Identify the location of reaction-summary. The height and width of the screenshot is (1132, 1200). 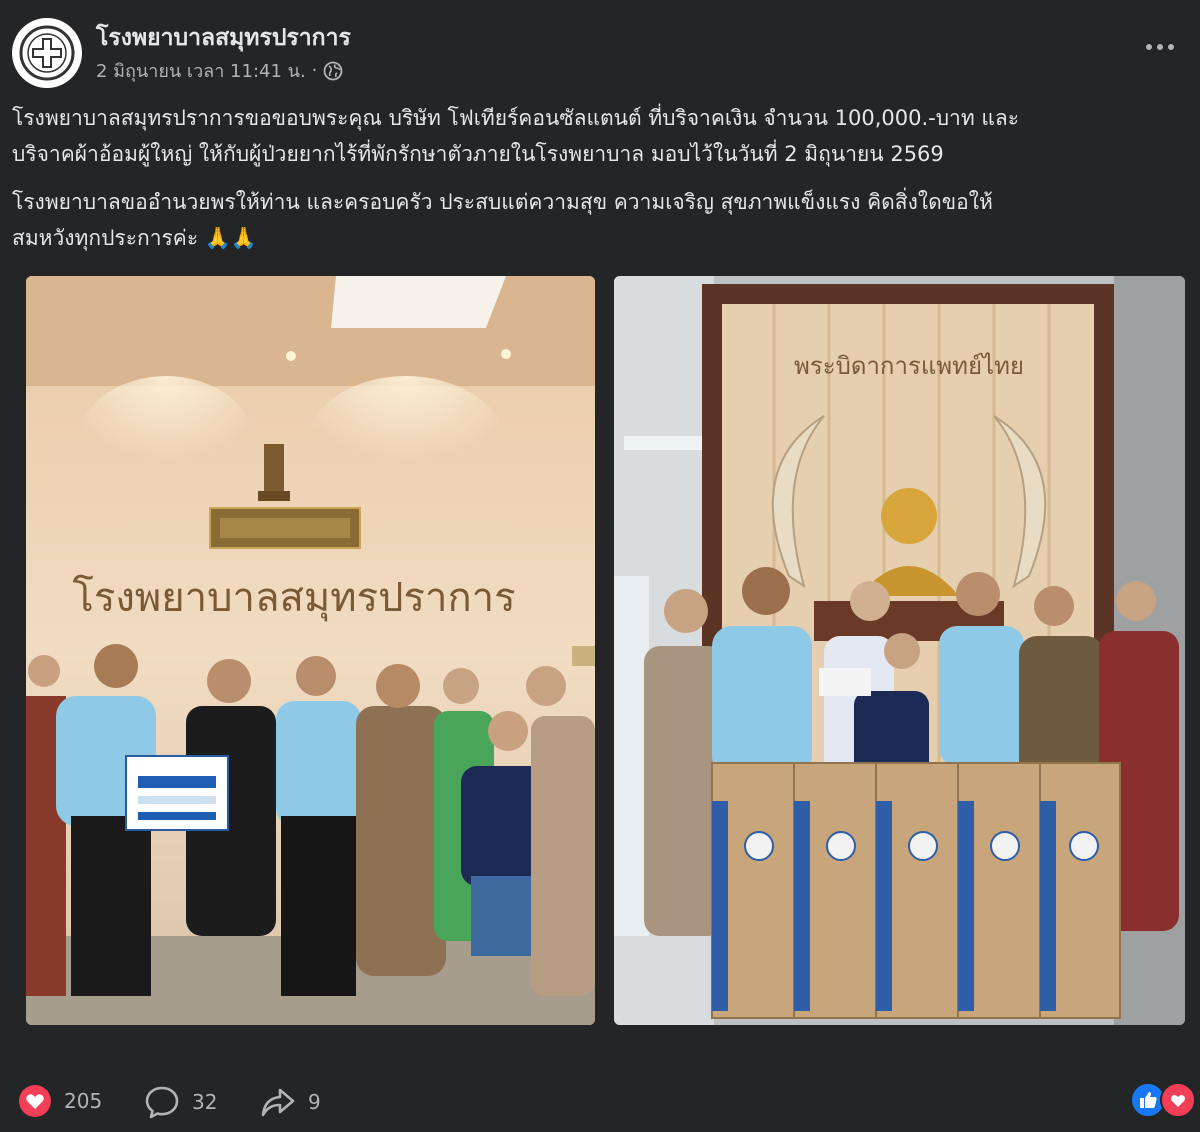
(1163, 1100).